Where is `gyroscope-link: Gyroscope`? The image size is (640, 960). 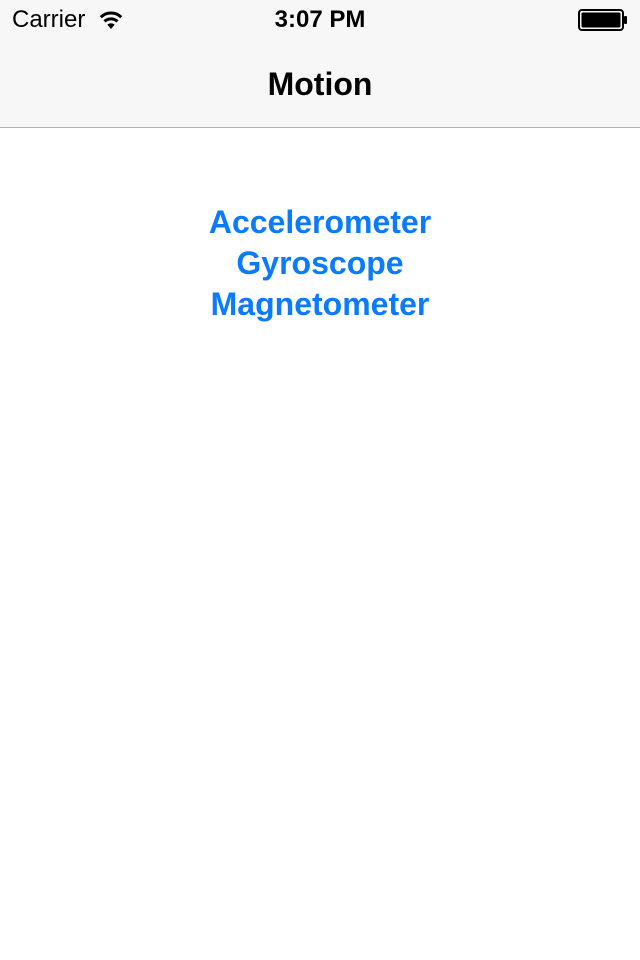
gyroscope-link: Gyroscope is located at coordinates (319, 263).